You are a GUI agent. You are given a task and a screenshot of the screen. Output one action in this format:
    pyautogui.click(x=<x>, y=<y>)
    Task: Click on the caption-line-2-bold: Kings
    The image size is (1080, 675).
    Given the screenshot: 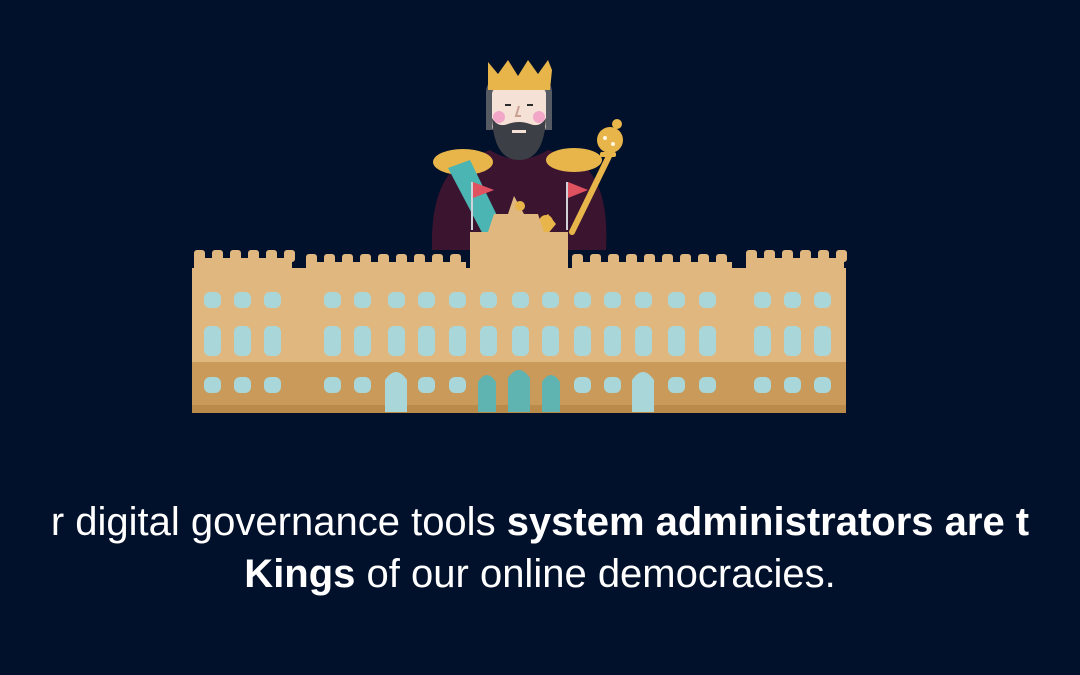 What is the action you would take?
    pyautogui.click(x=300, y=574)
    